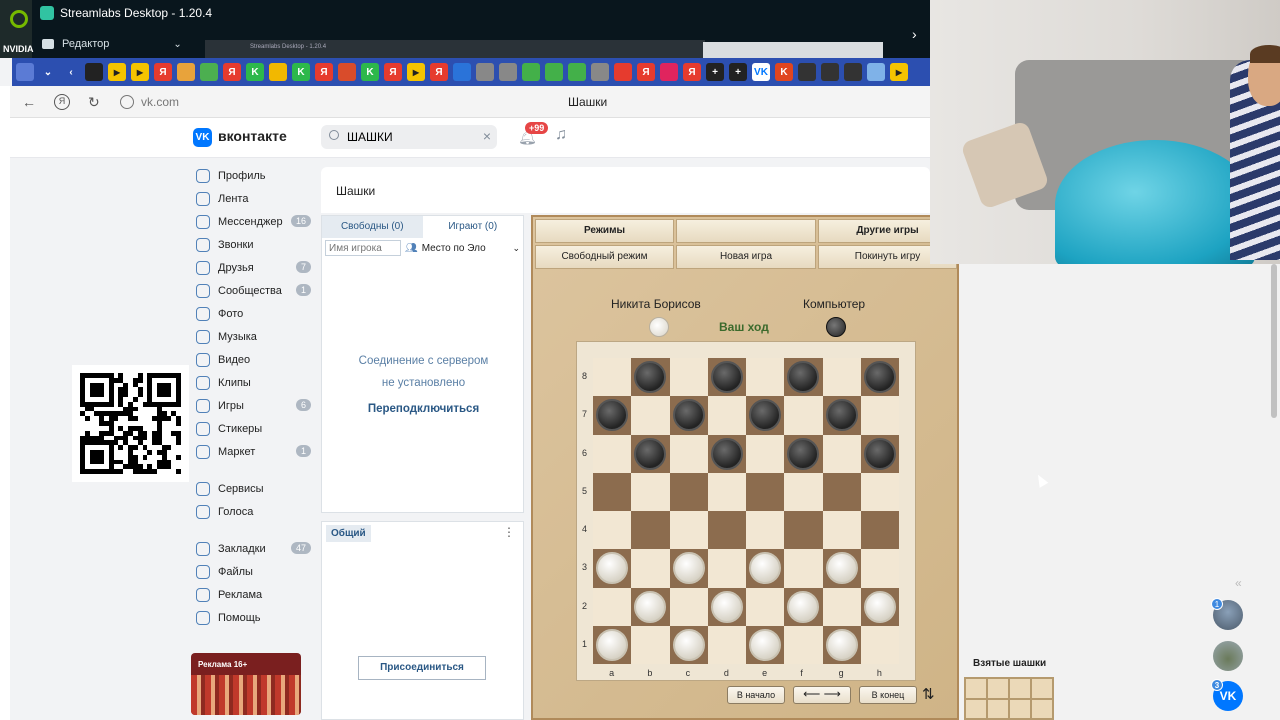  What do you see at coordinates (914, 34) in the screenshot?
I see `chevron-right-icon: ›` at bounding box center [914, 34].